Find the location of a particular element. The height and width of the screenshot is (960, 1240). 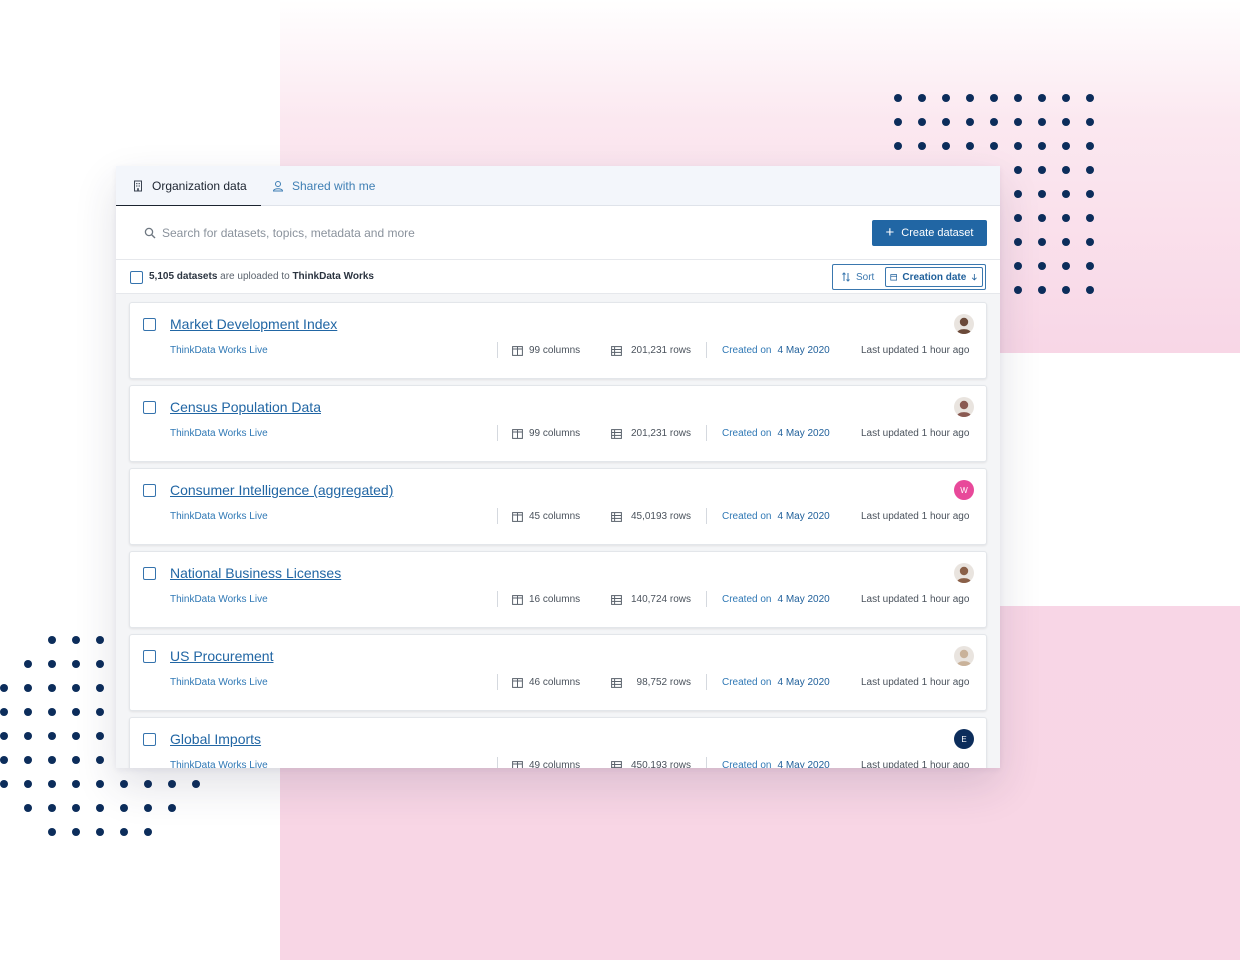

create-dataset-button: + Create dataset is located at coordinates (929, 233).